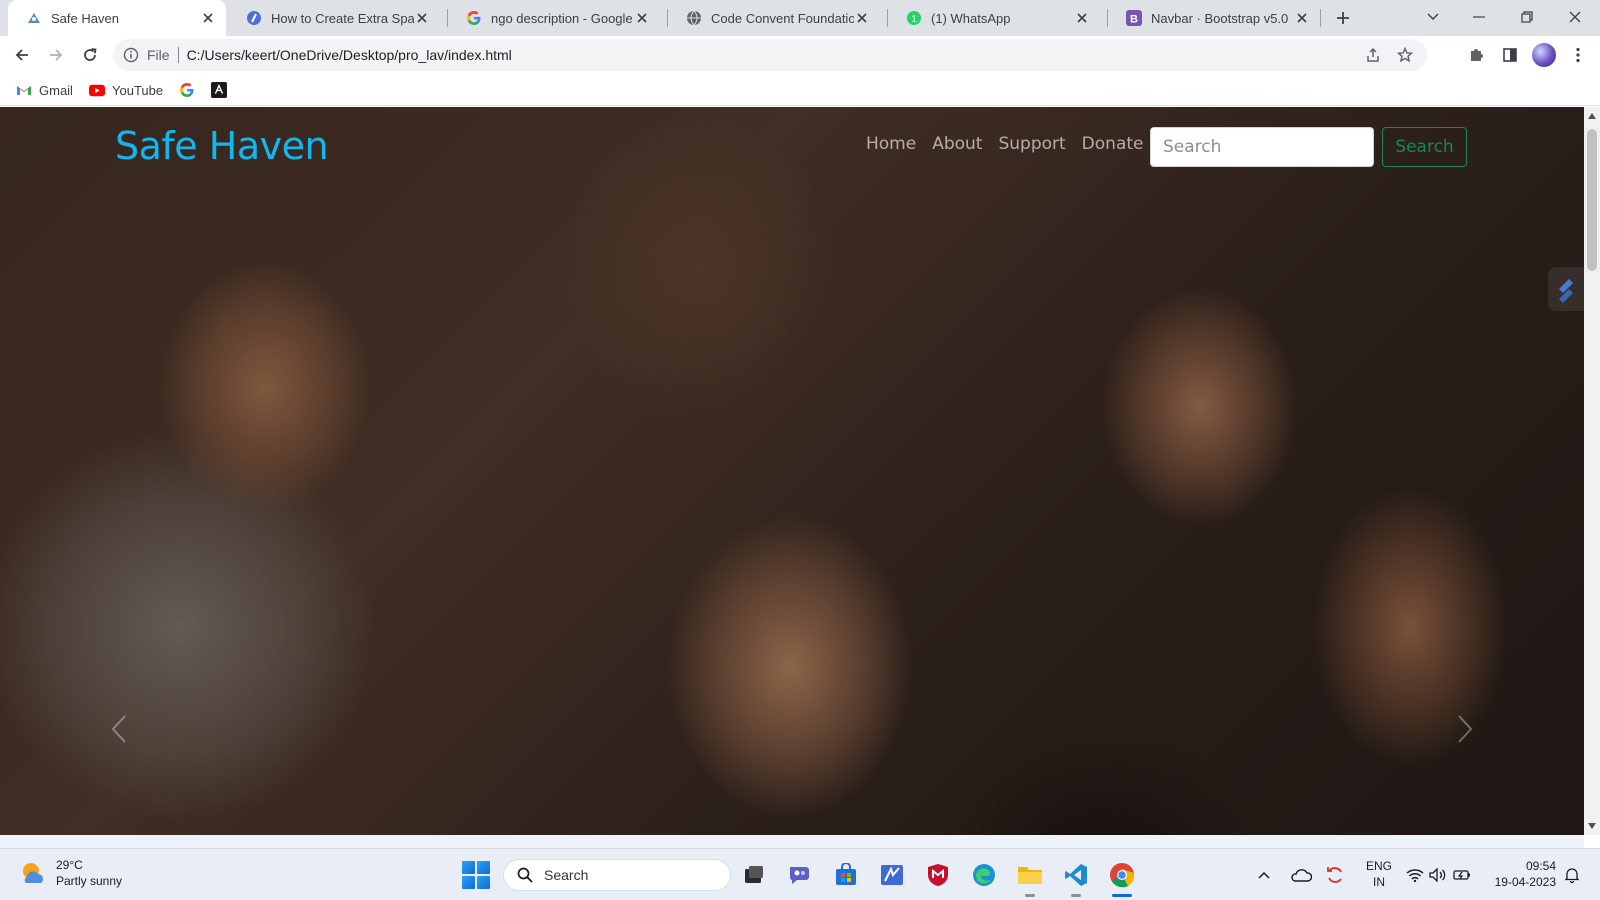 The image size is (1600, 900). Describe the element at coordinates (1575, 17) in the screenshot. I see `close-window-button` at that location.